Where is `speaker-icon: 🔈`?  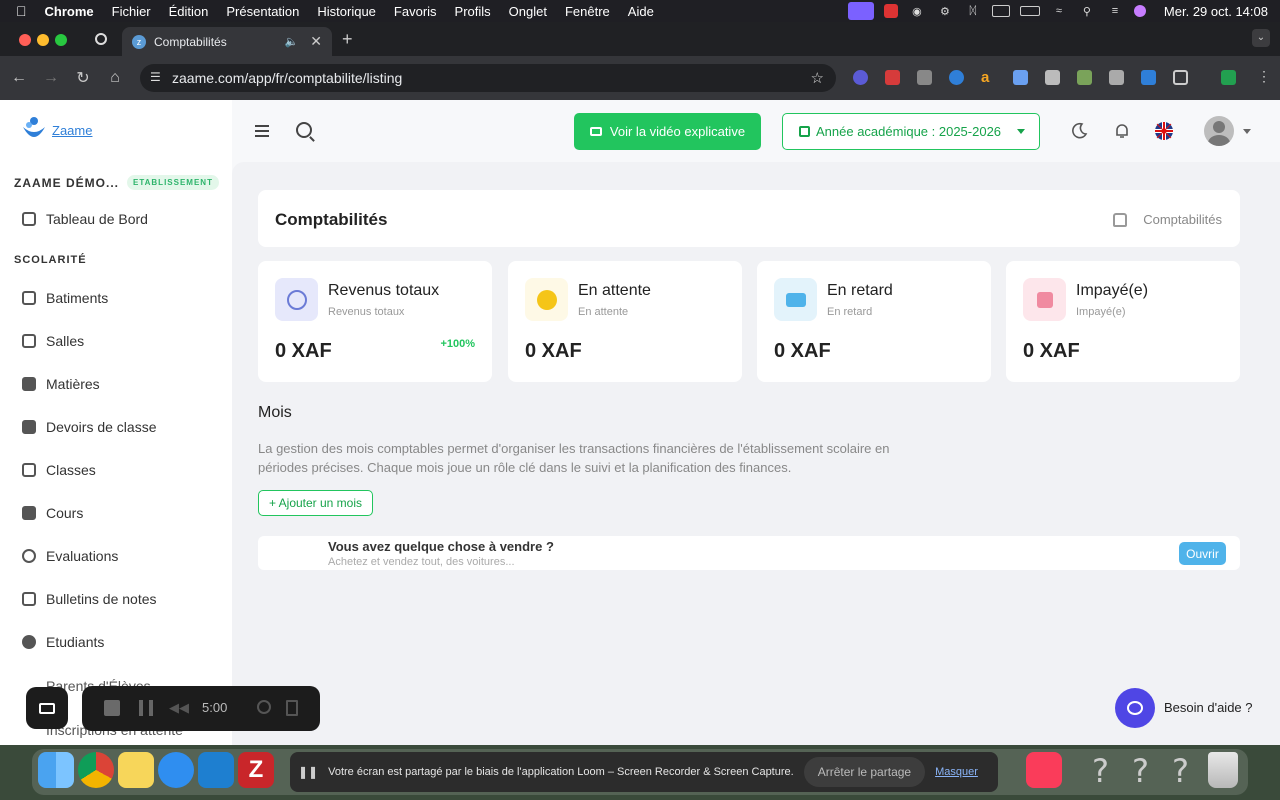
speaker-icon: 🔈 is located at coordinates (292, 41).